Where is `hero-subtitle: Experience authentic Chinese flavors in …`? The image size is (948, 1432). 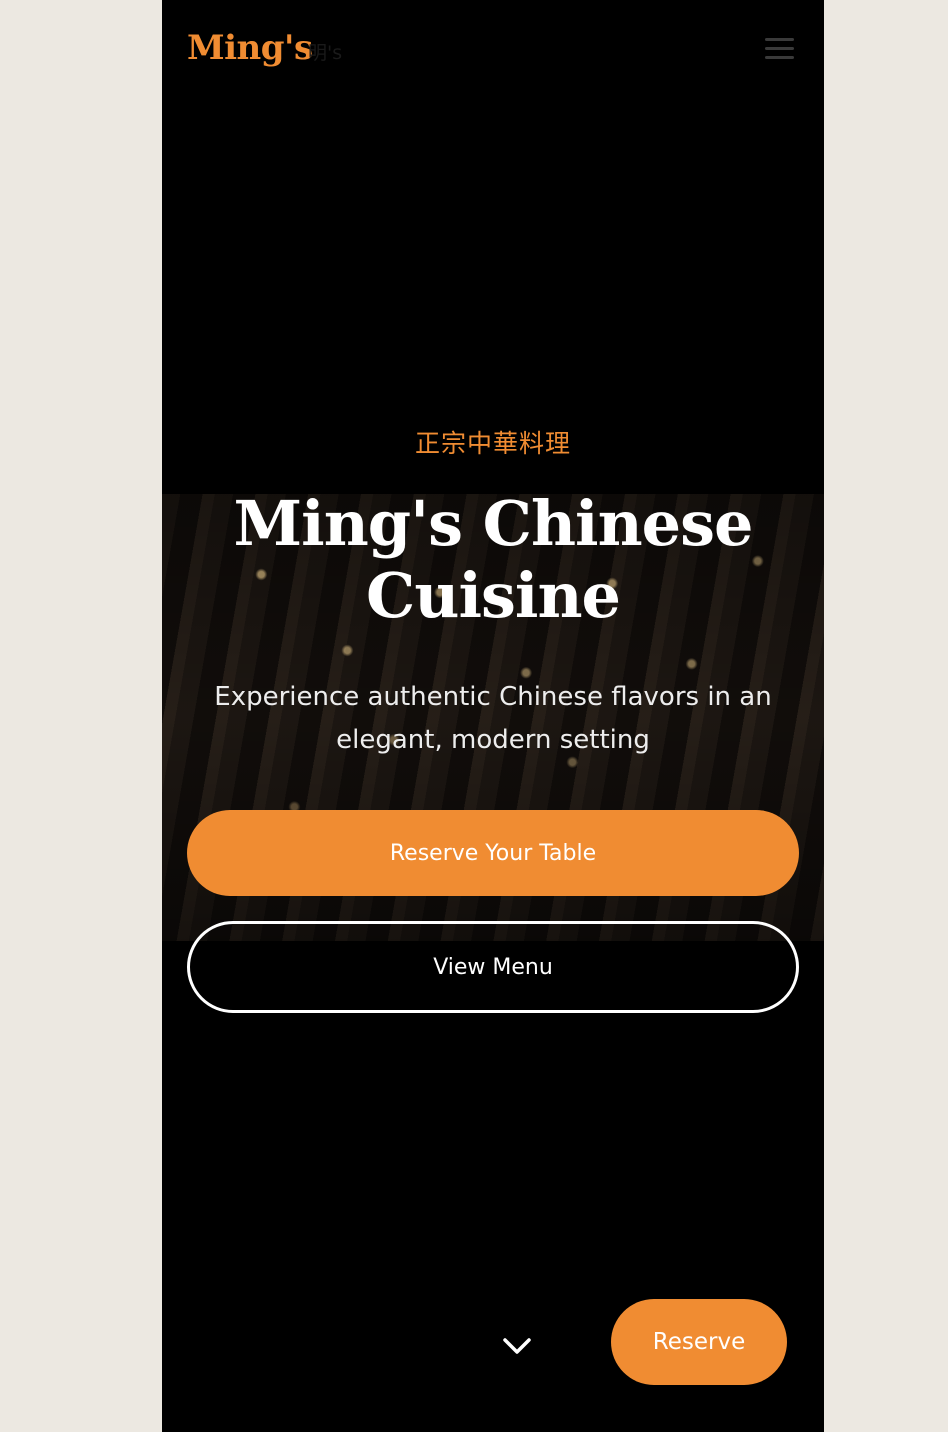 hero-subtitle: Experience authentic Chinese flavors in … is located at coordinates (493, 718).